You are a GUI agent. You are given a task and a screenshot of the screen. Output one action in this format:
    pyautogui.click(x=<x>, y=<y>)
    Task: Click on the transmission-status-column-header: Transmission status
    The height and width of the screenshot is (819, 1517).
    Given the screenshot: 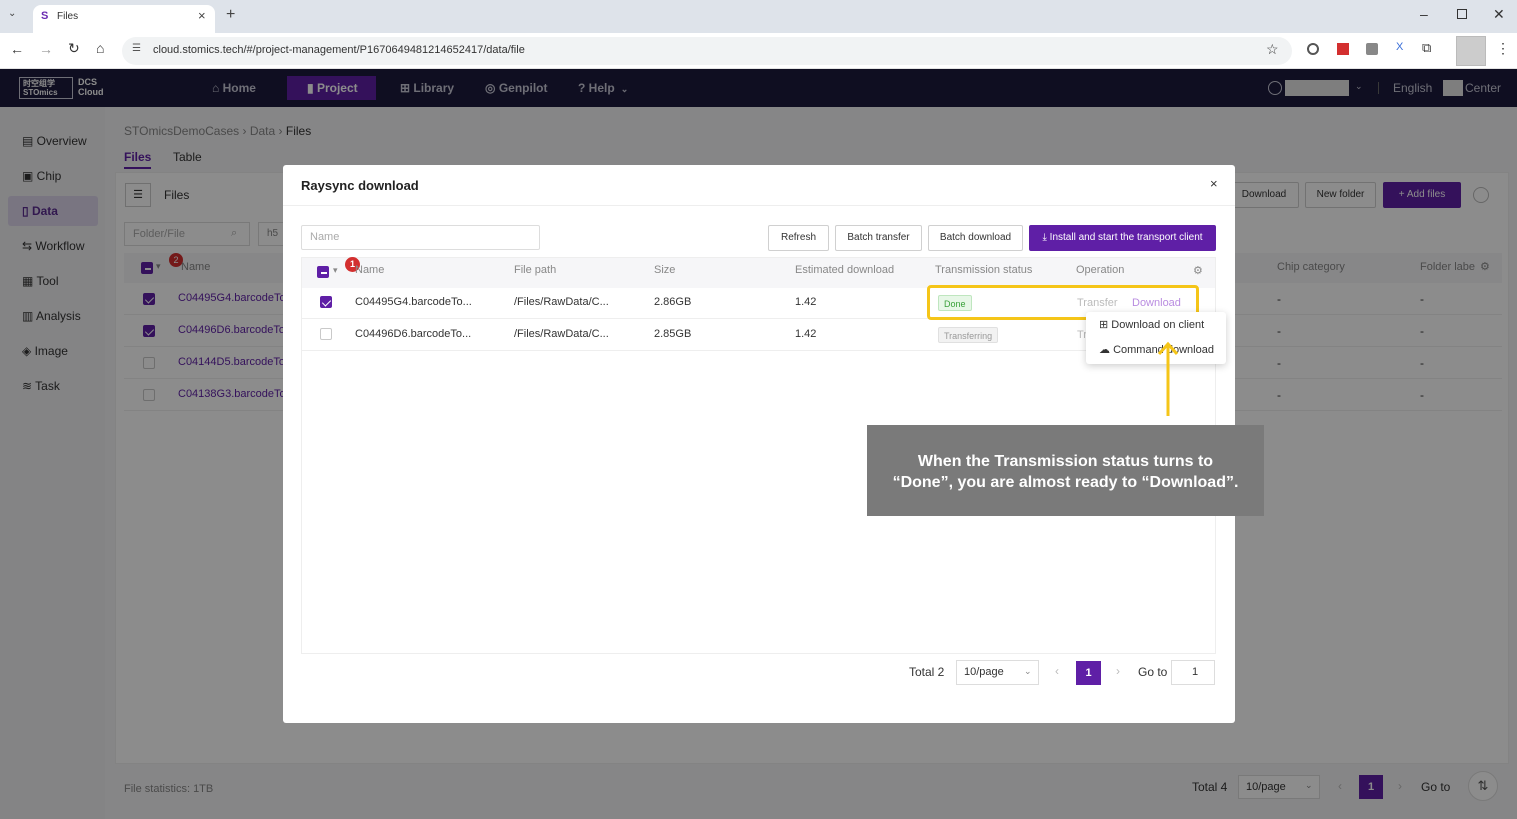 What is the action you would take?
    pyautogui.click(x=984, y=270)
    